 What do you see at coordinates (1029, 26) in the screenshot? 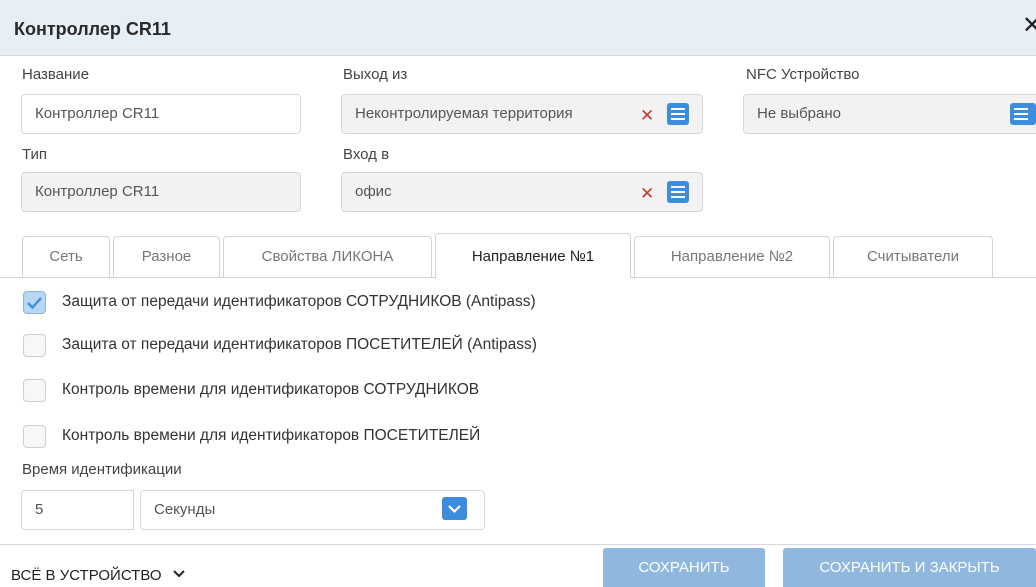
I see `close-icon: ✕` at bounding box center [1029, 26].